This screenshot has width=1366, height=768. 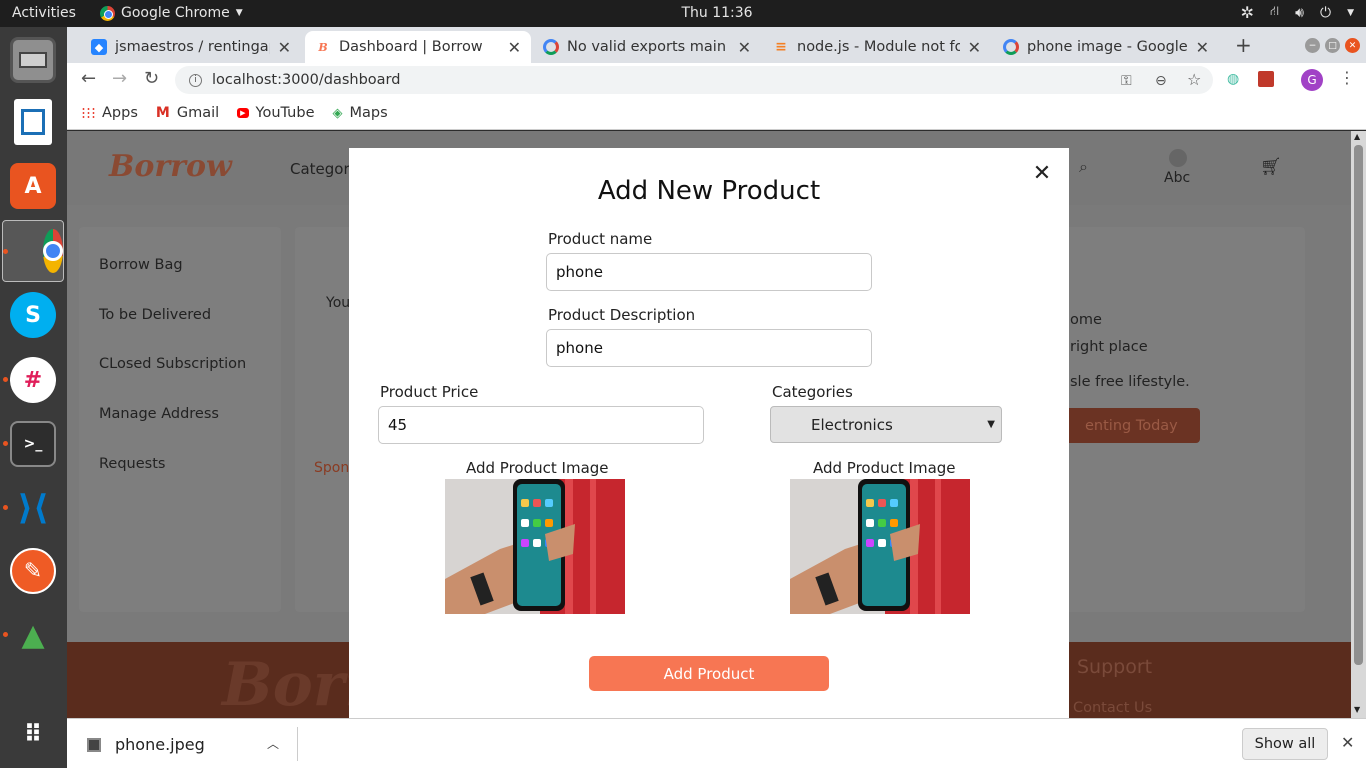 What do you see at coordinates (99, 47) in the screenshot?
I see `bitbucket-icon: ◆` at bounding box center [99, 47].